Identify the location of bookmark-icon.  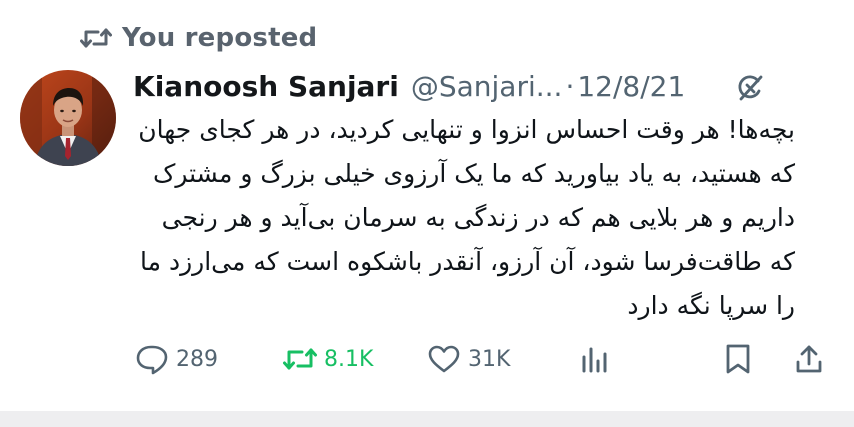
(738, 359).